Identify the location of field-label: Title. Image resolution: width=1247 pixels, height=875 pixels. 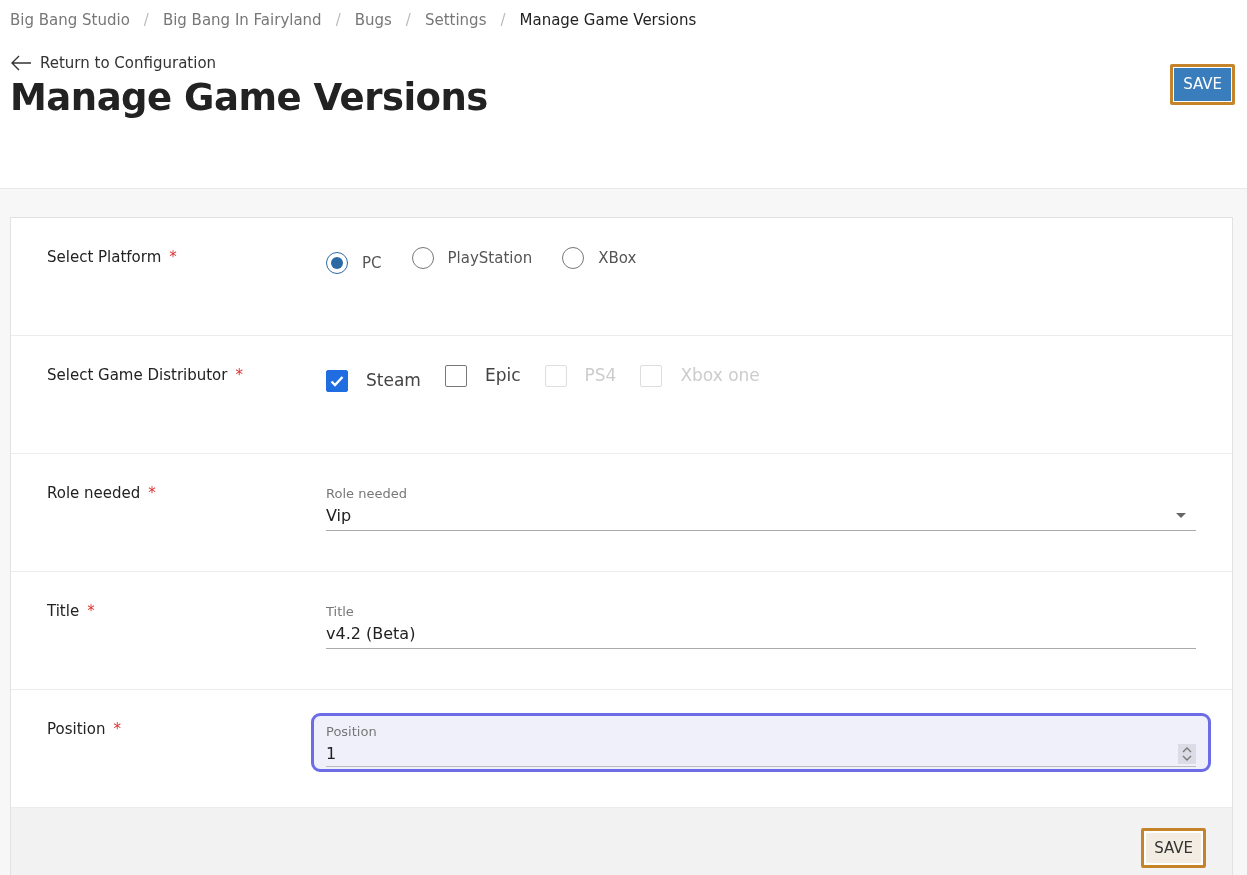
(63, 611).